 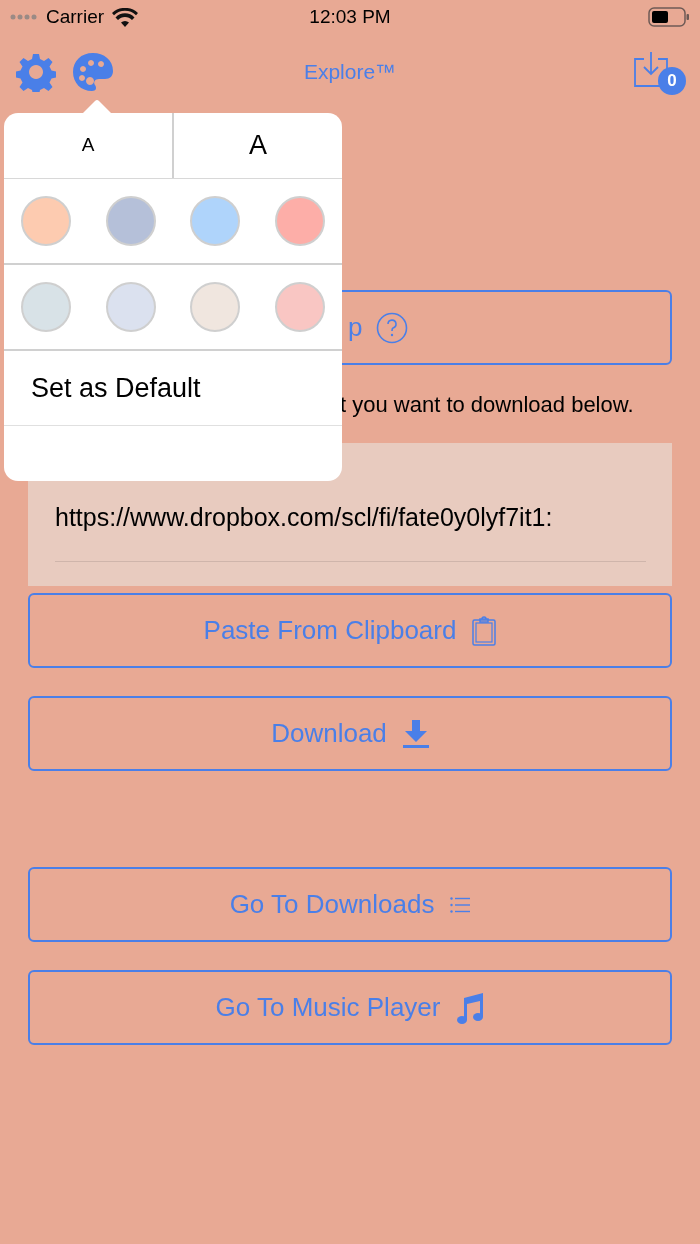 What do you see at coordinates (672, 81) in the screenshot?
I see `downloads-count-badge: 0` at bounding box center [672, 81].